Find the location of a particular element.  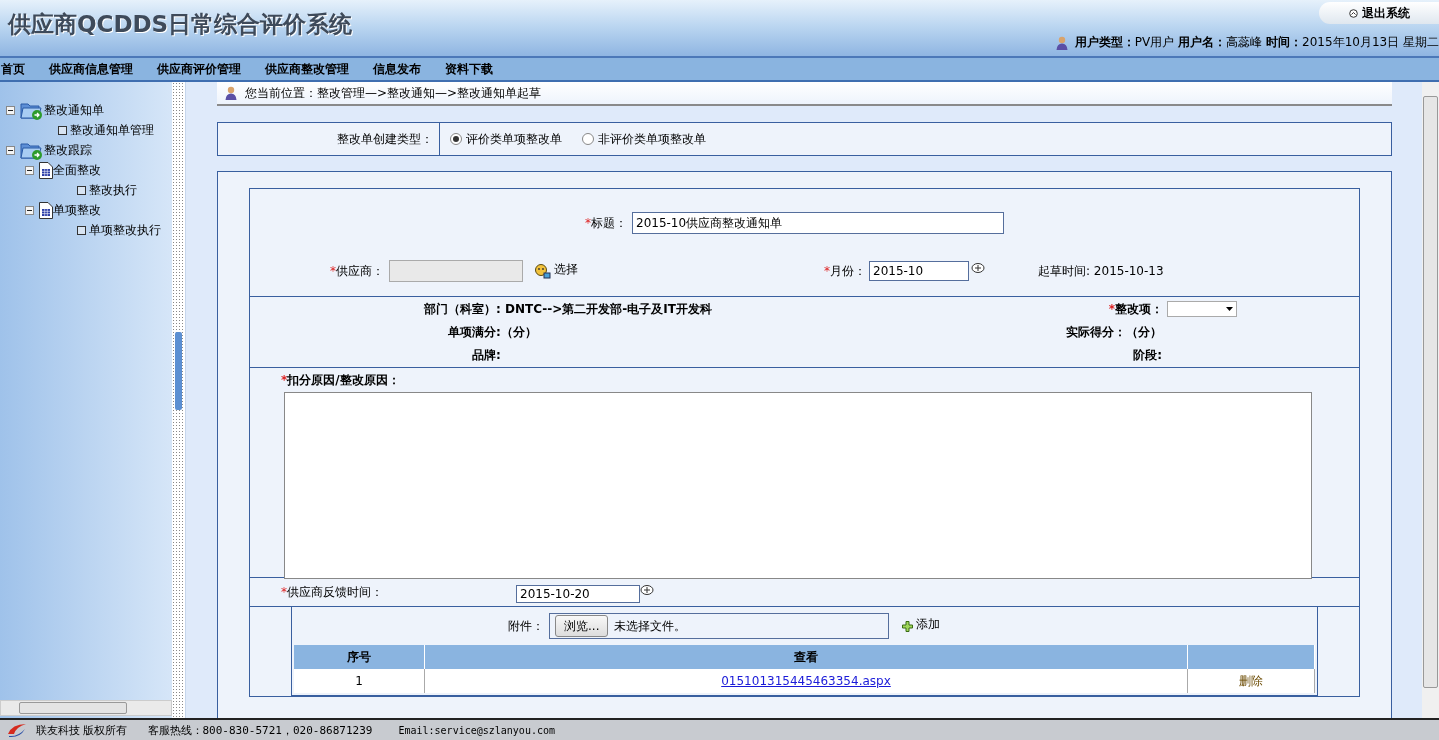

copyright-text: 联友科技 版权所有 is located at coordinates (82, 730).